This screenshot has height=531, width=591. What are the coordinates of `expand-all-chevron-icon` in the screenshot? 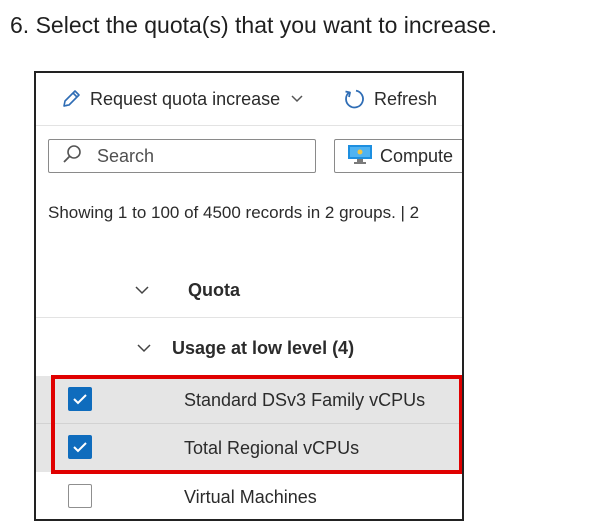 It's located at (142, 290).